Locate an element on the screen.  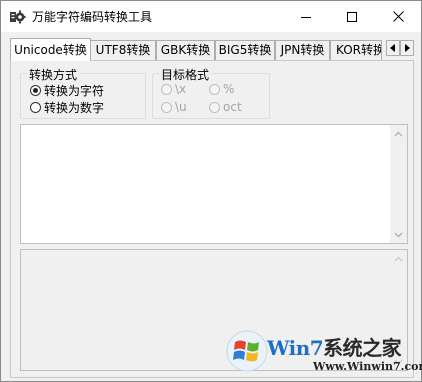
radio-label: 转换为数字 is located at coordinates (74, 108).